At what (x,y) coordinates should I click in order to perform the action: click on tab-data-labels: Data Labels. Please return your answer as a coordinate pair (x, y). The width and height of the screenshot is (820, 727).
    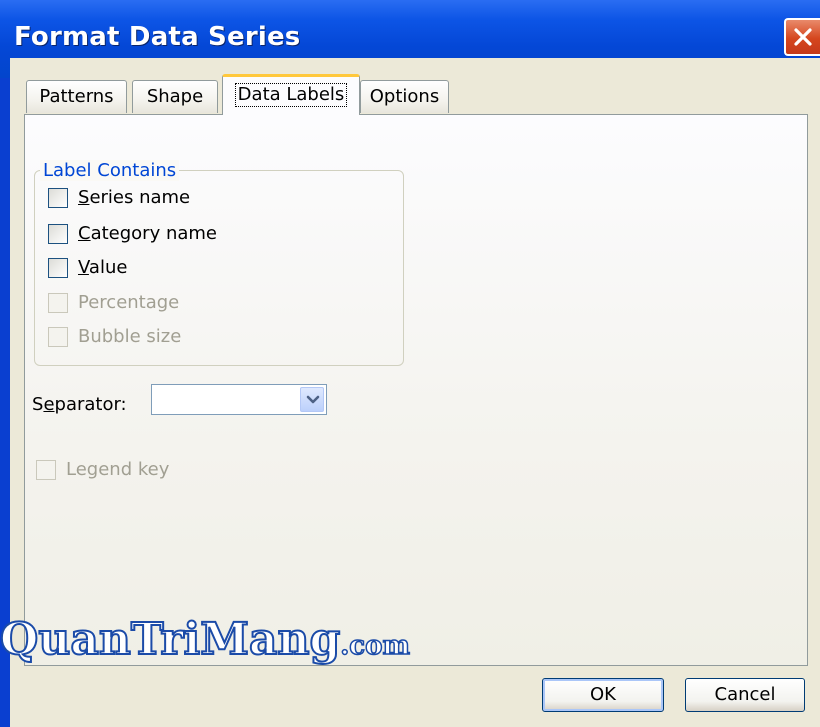
    Looking at the image, I should click on (291, 94).